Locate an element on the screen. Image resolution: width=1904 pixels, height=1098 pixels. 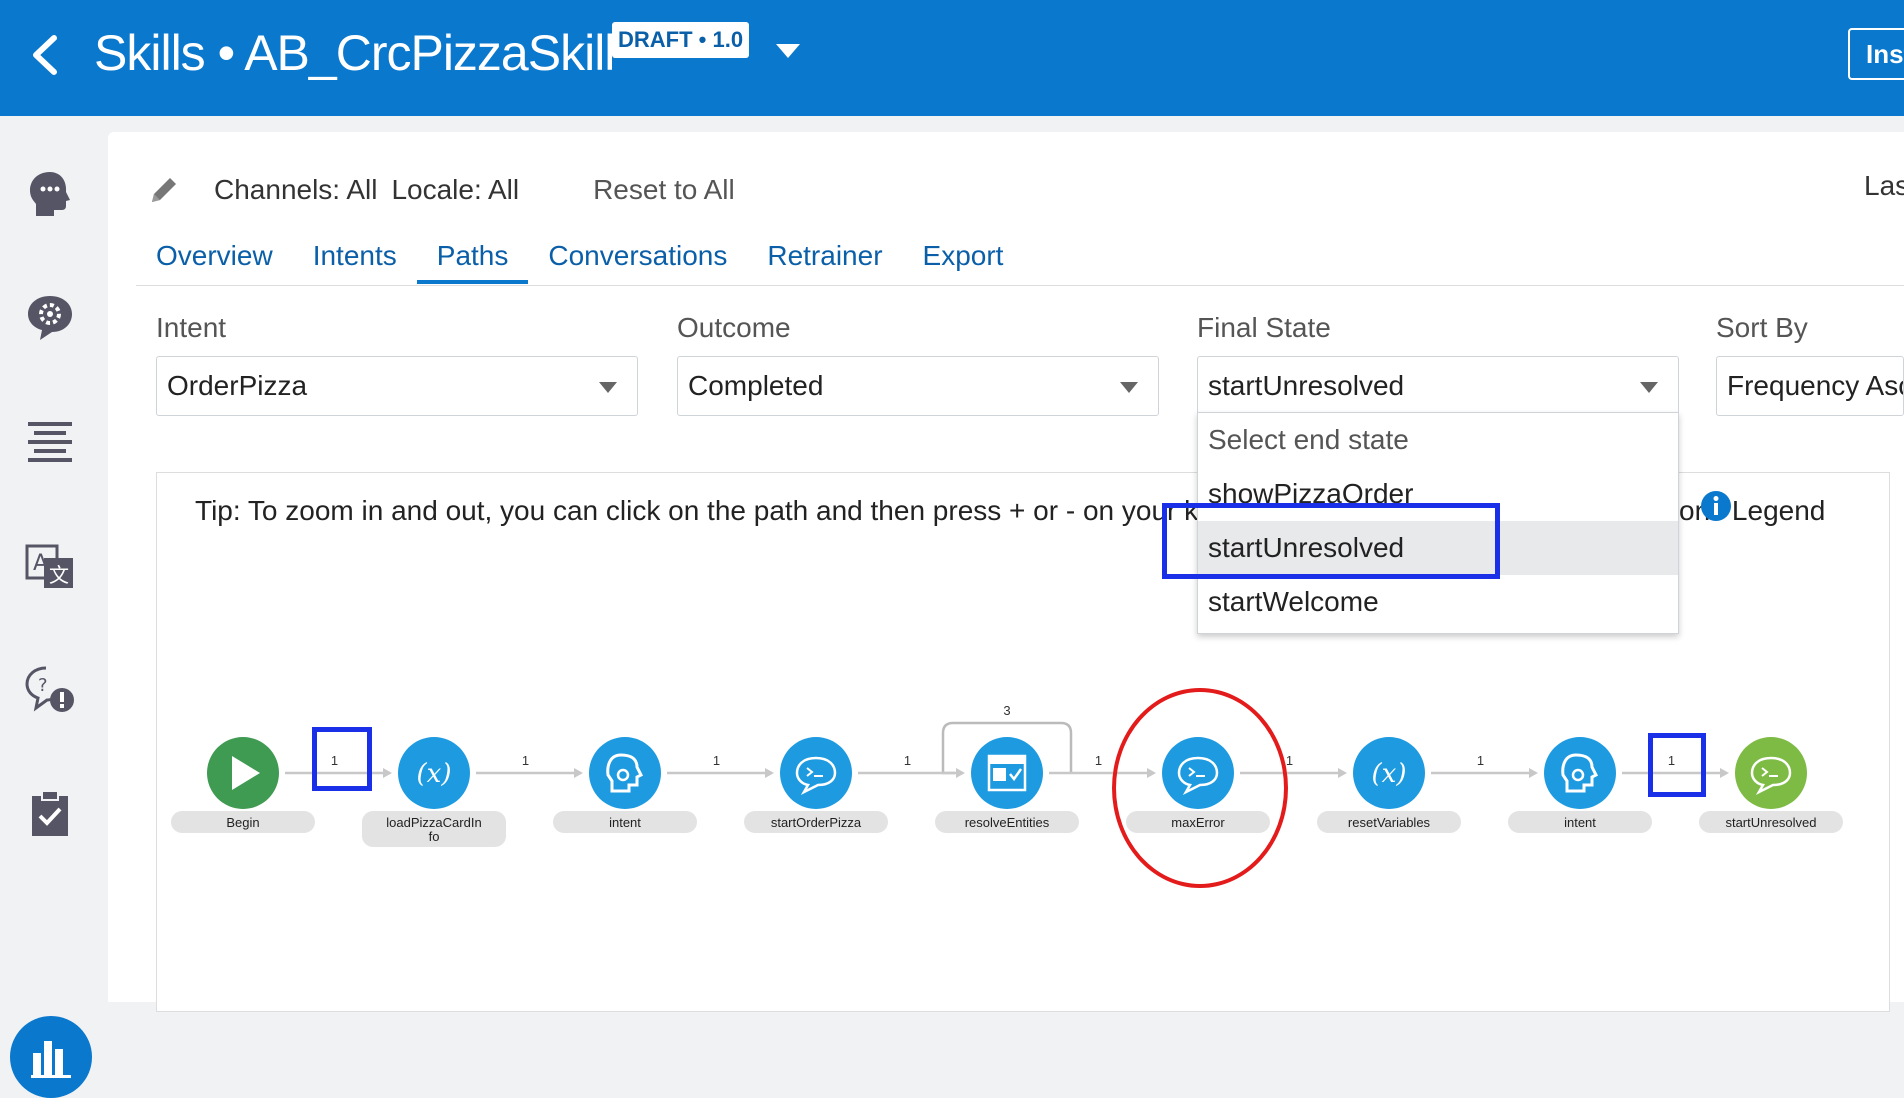
settings-chat-icon is located at coordinates (50, 318).